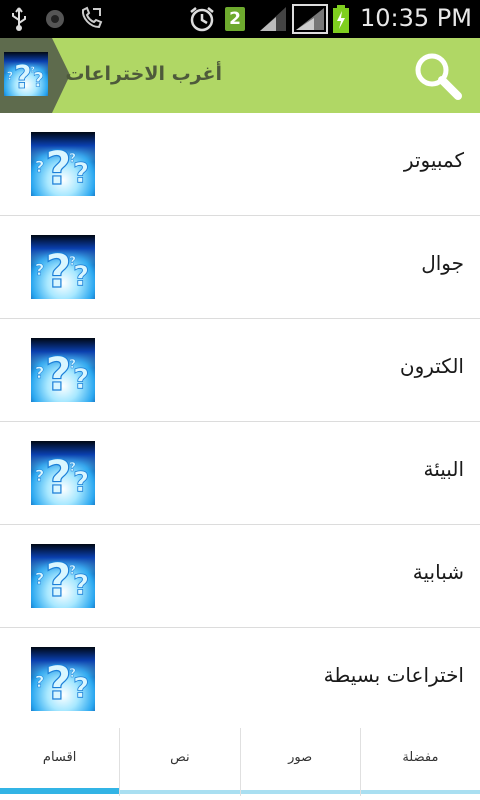 The width and height of the screenshot is (480, 800). I want to click on list-item-label: كمبيوتر, so click(433, 160).